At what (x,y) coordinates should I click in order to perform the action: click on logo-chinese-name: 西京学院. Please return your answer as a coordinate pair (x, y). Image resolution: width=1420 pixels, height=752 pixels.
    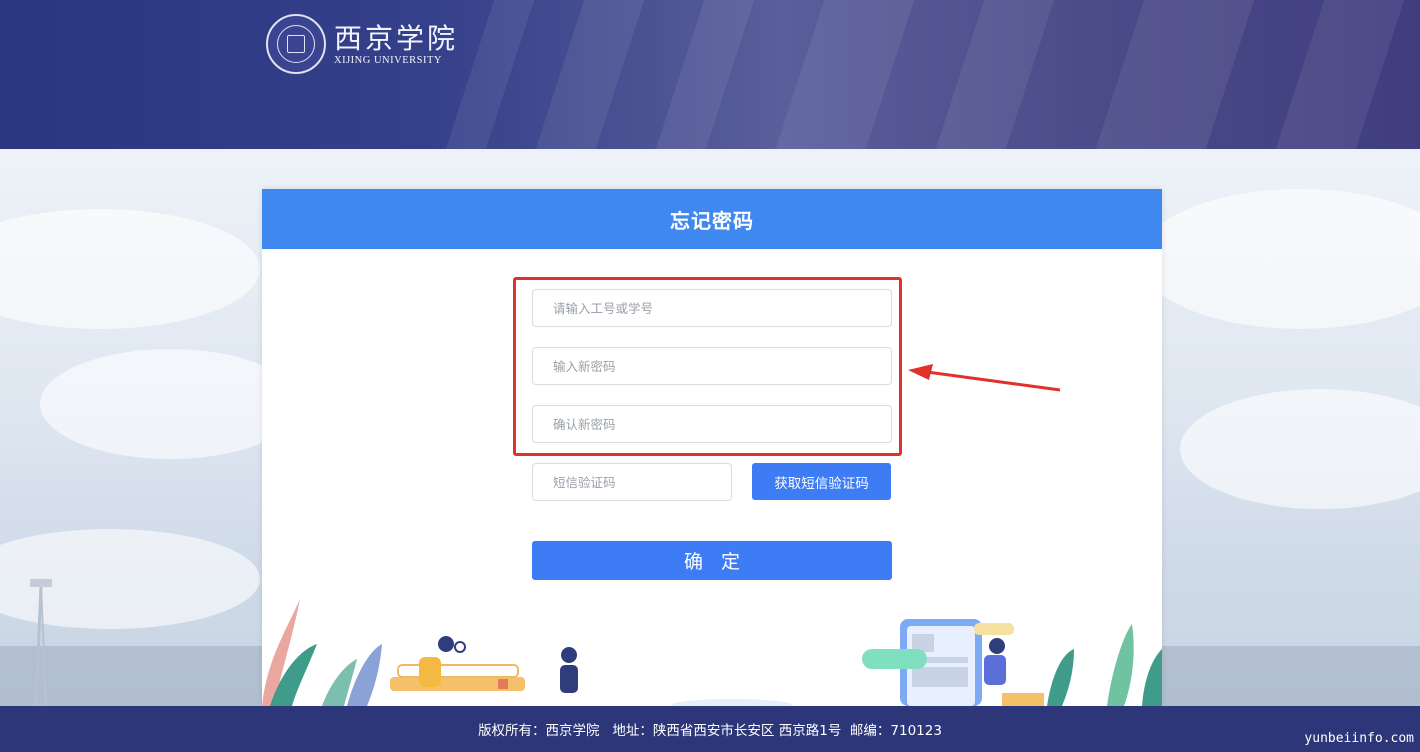
    Looking at the image, I should click on (396, 38).